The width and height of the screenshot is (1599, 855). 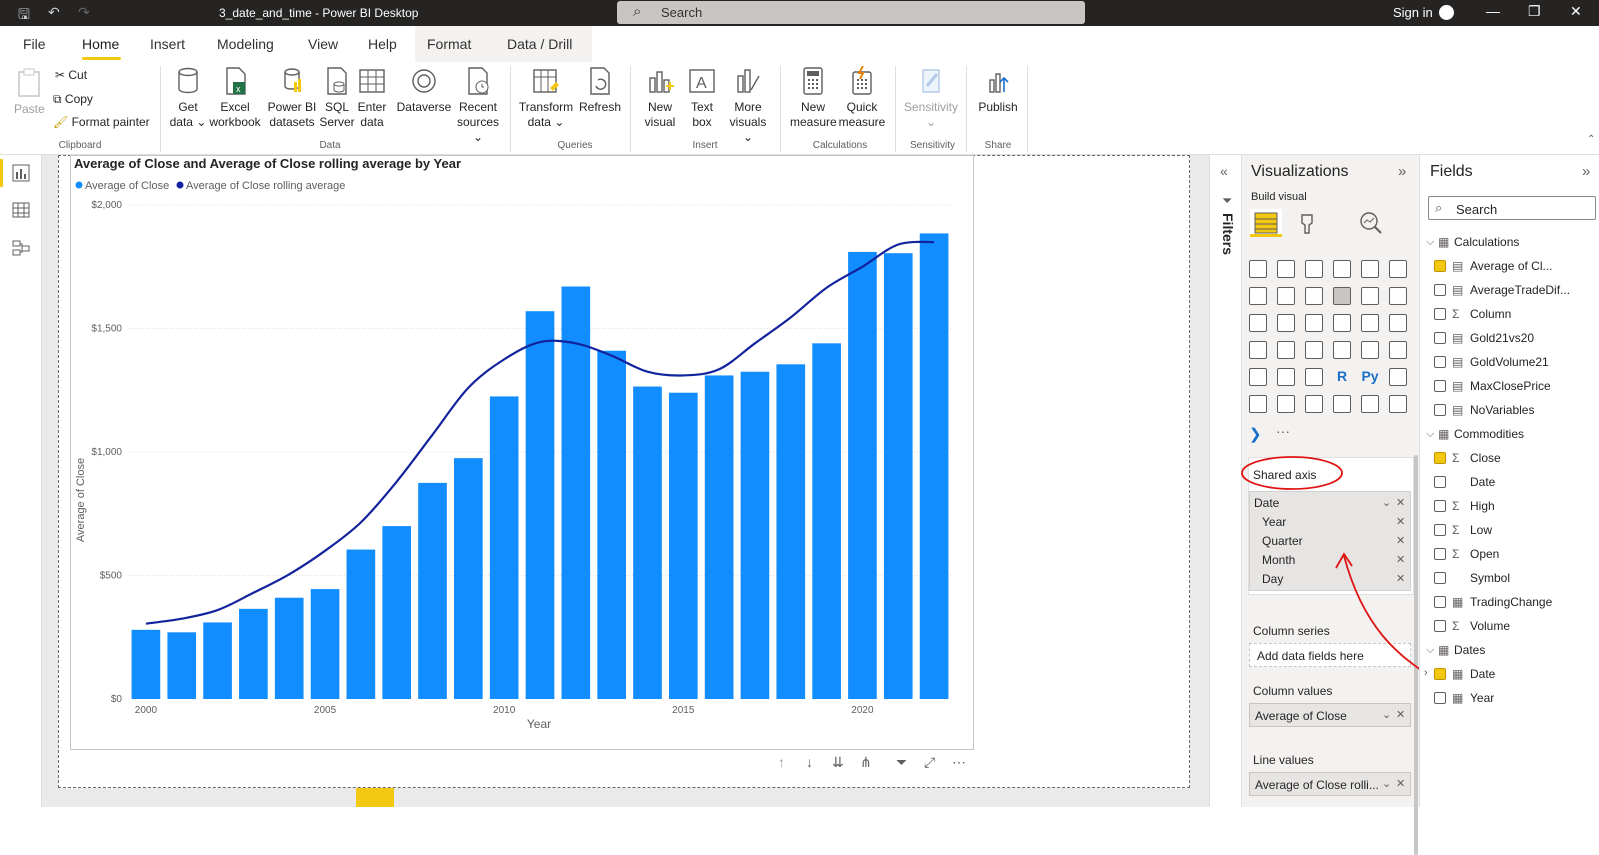 What do you see at coordinates (1402, 171) in the screenshot?
I see `collapse-viz-icon: »` at bounding box center [1402, 171].